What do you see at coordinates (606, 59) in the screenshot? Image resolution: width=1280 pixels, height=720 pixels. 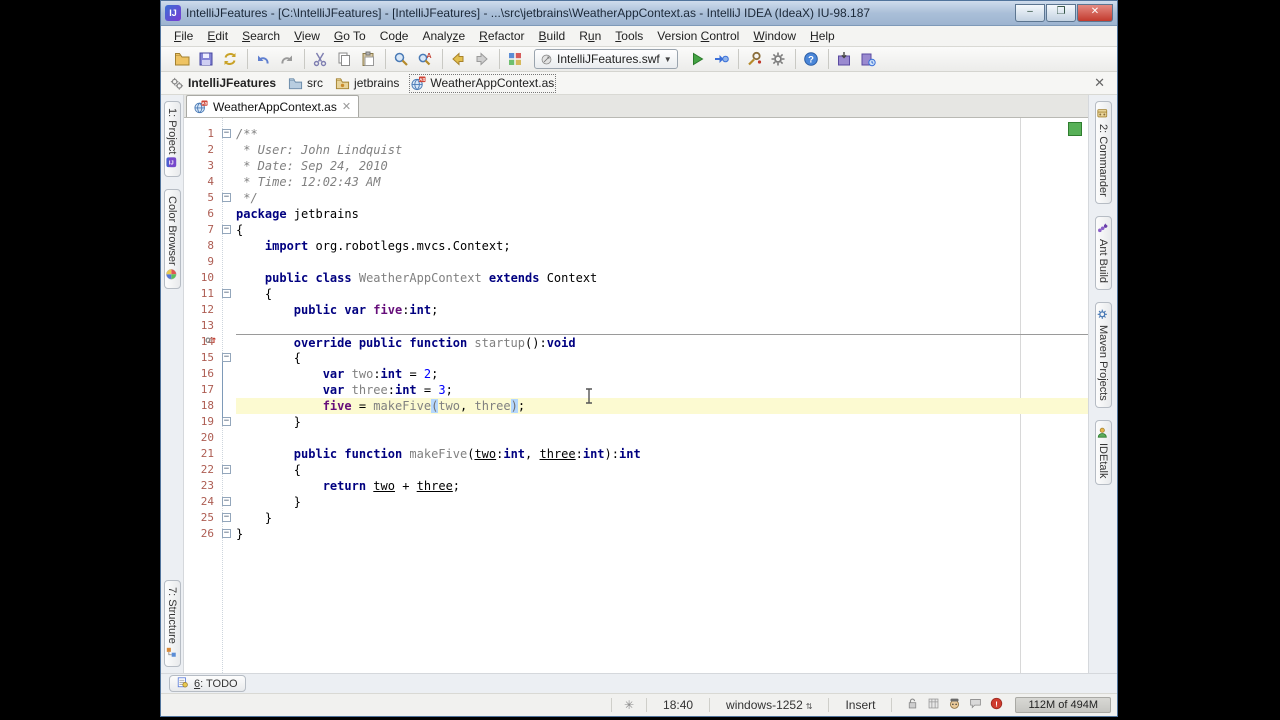 I see `run-configuration-select: IntelliJFeatures.swf ▼` at bounding box center [606, 59].